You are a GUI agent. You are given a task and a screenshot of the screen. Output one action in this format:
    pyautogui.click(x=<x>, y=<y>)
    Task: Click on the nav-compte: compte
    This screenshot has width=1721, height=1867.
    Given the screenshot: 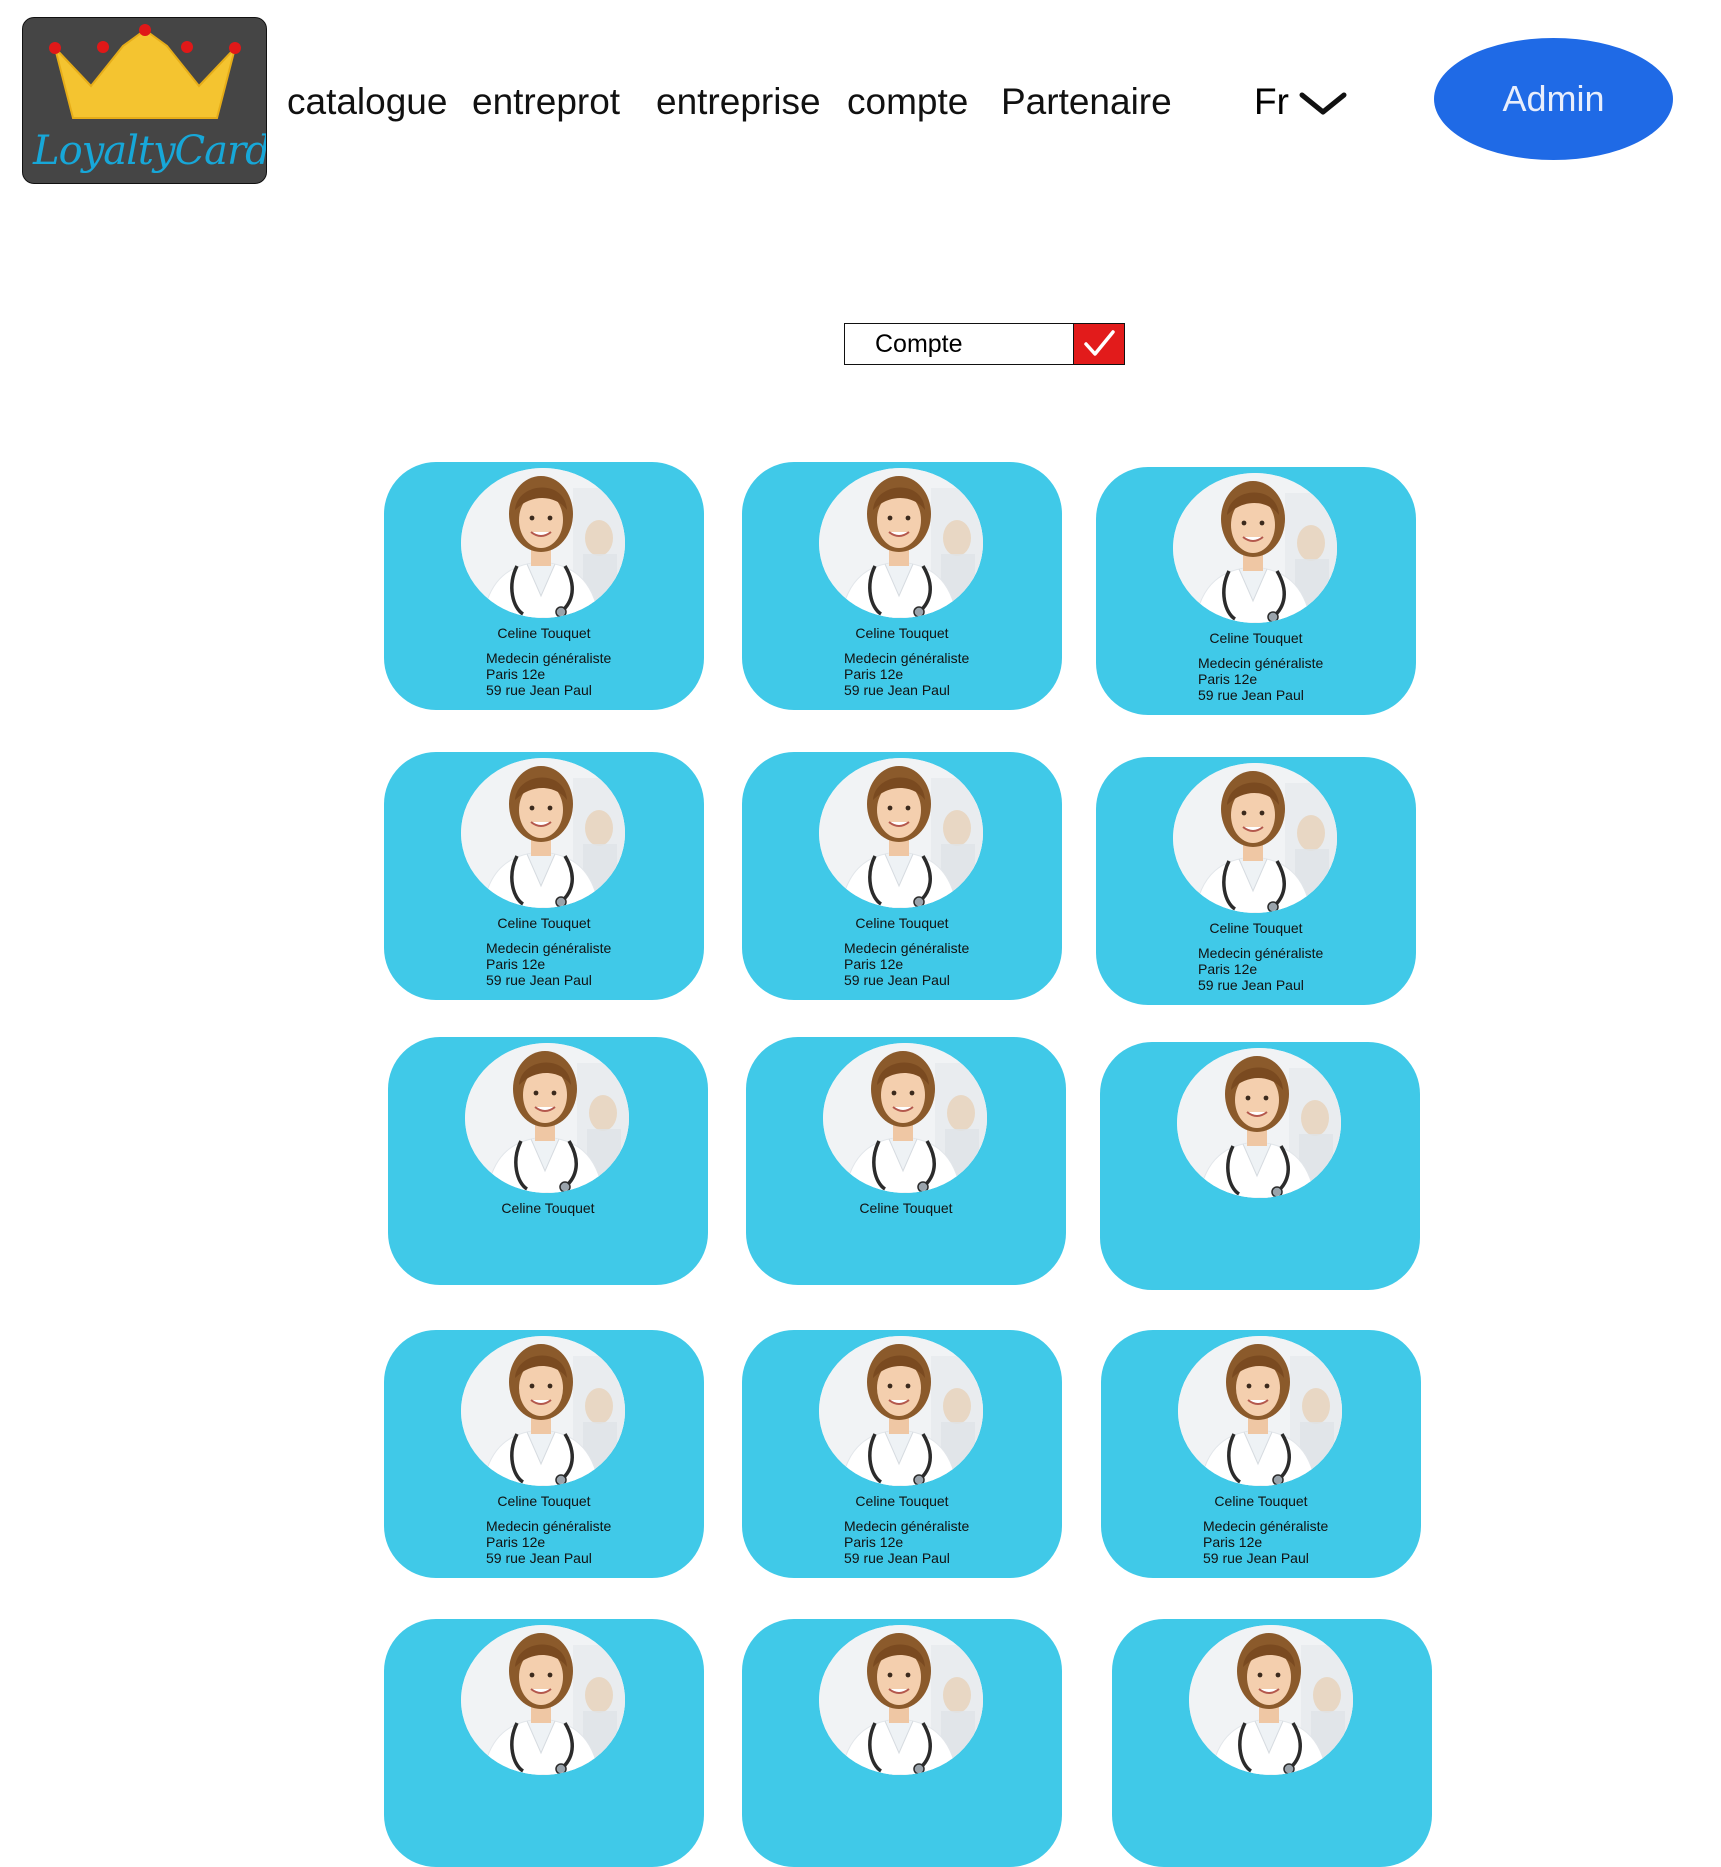 What is the action you would take?
    pyautogui.click(x=907, y=102)
    